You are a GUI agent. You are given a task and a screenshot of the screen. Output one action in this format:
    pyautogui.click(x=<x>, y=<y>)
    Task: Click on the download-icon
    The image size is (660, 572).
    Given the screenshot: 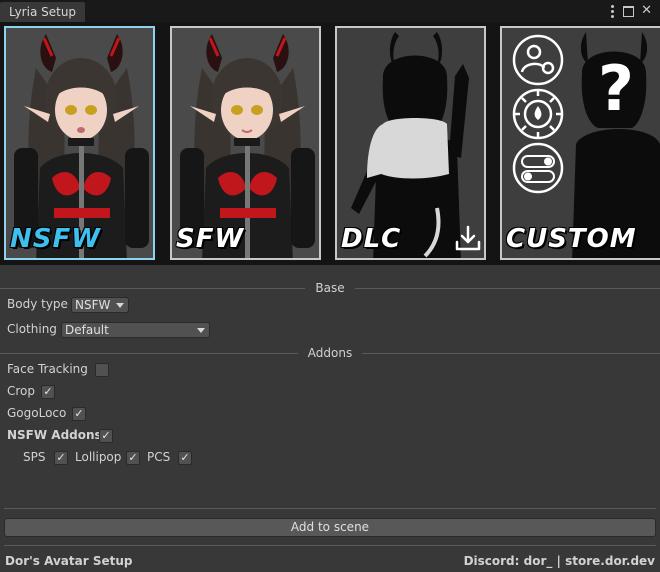 What is the action you would take?
    pyautogui.click(x=468, y=239)
    